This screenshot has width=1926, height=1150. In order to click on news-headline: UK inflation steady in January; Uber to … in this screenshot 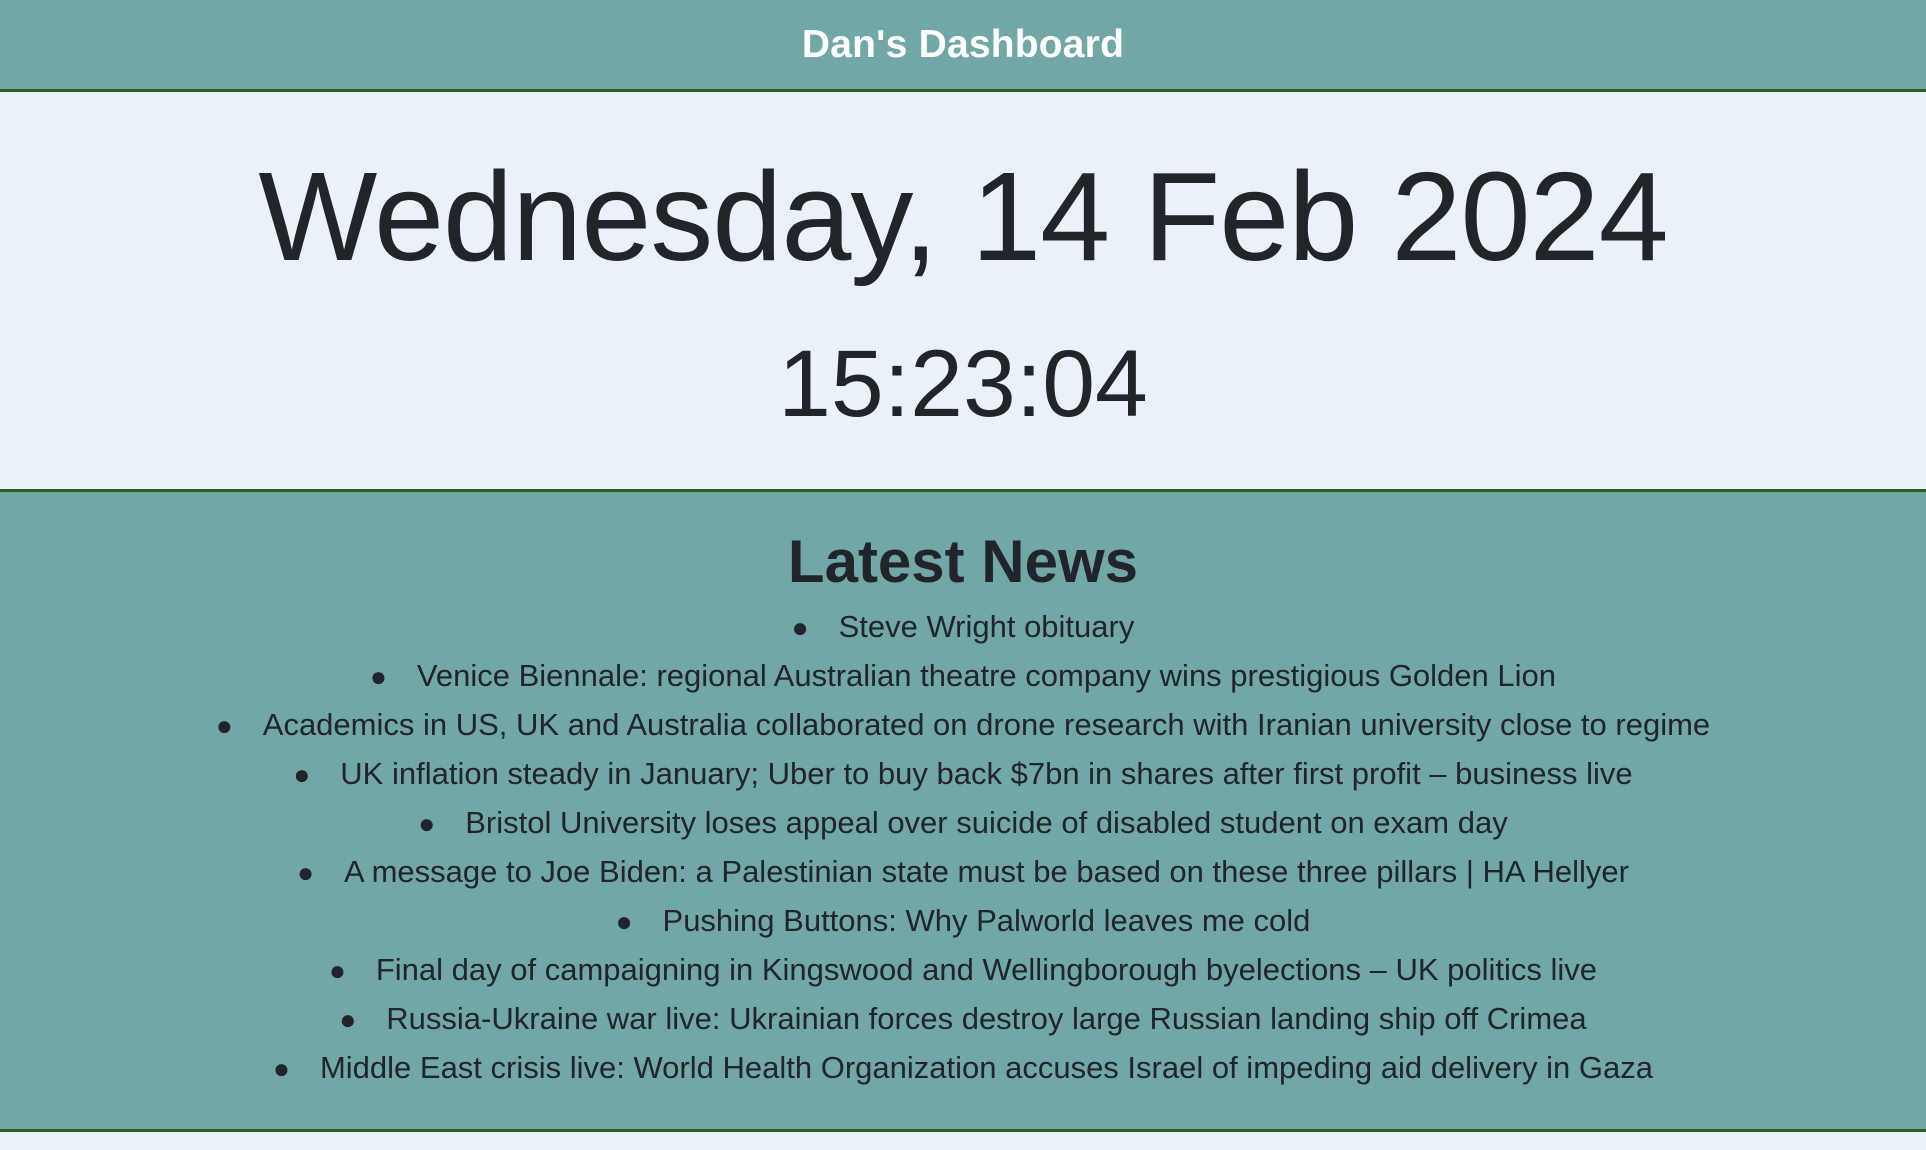, I will do `click(986, 773)`.